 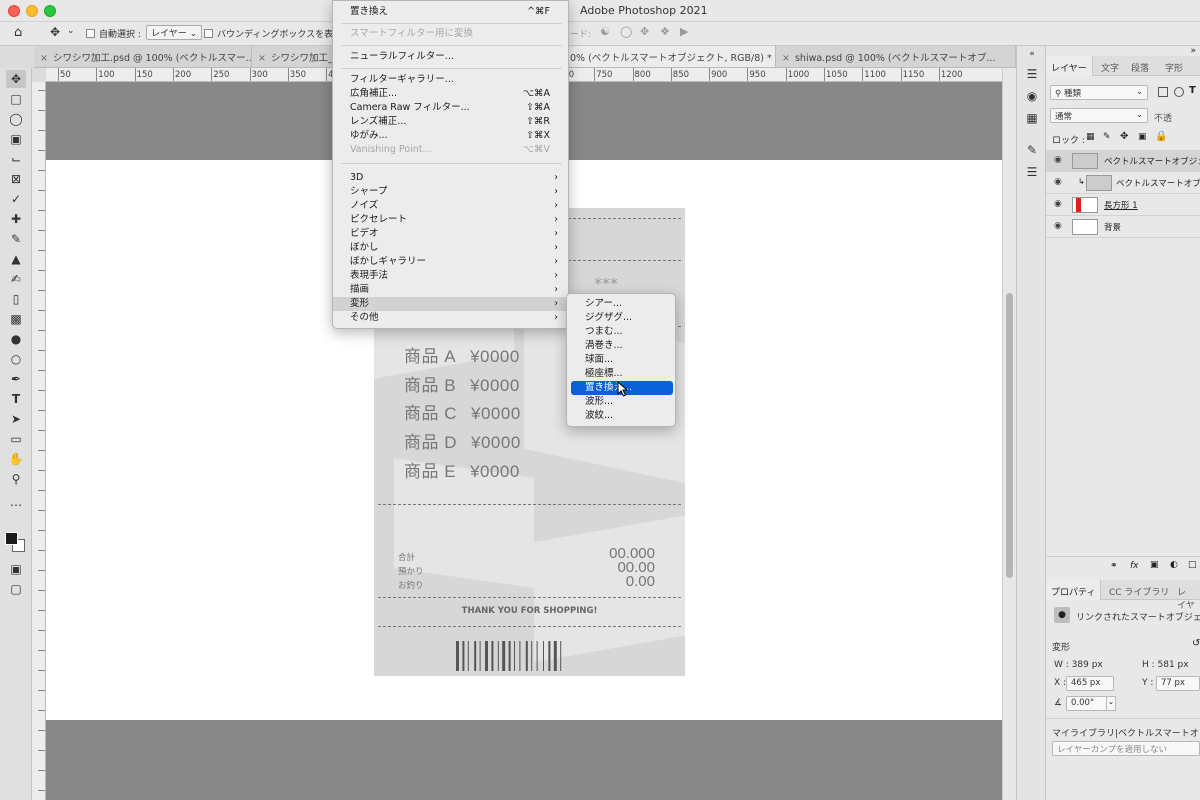 I want to click on layer-filter-select: ⚲ 種類 ⌄, so click(x=1099, y=92).